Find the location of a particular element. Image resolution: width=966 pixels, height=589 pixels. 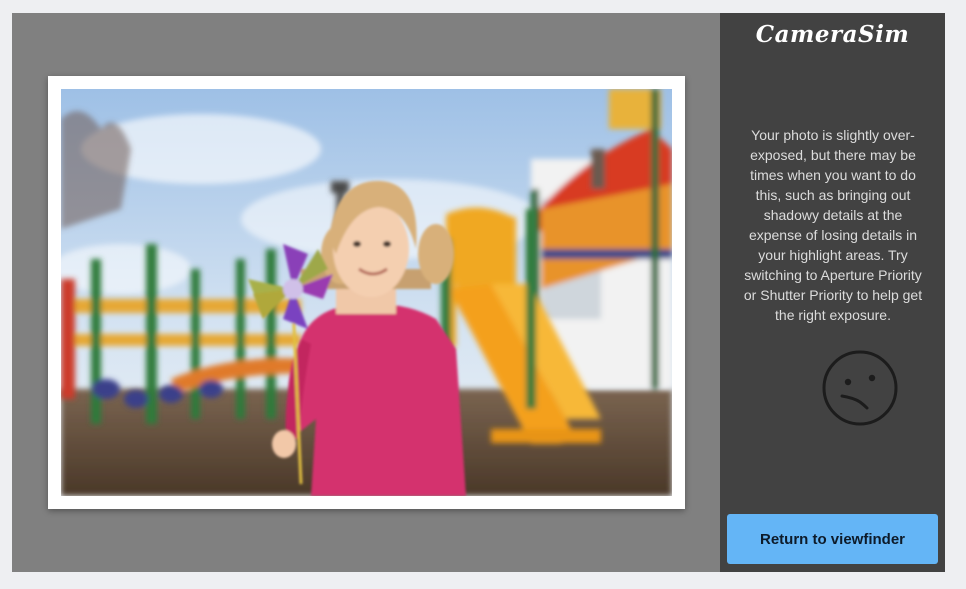

camerasim-logo: CameraSim is located at coordinates (832, 34).